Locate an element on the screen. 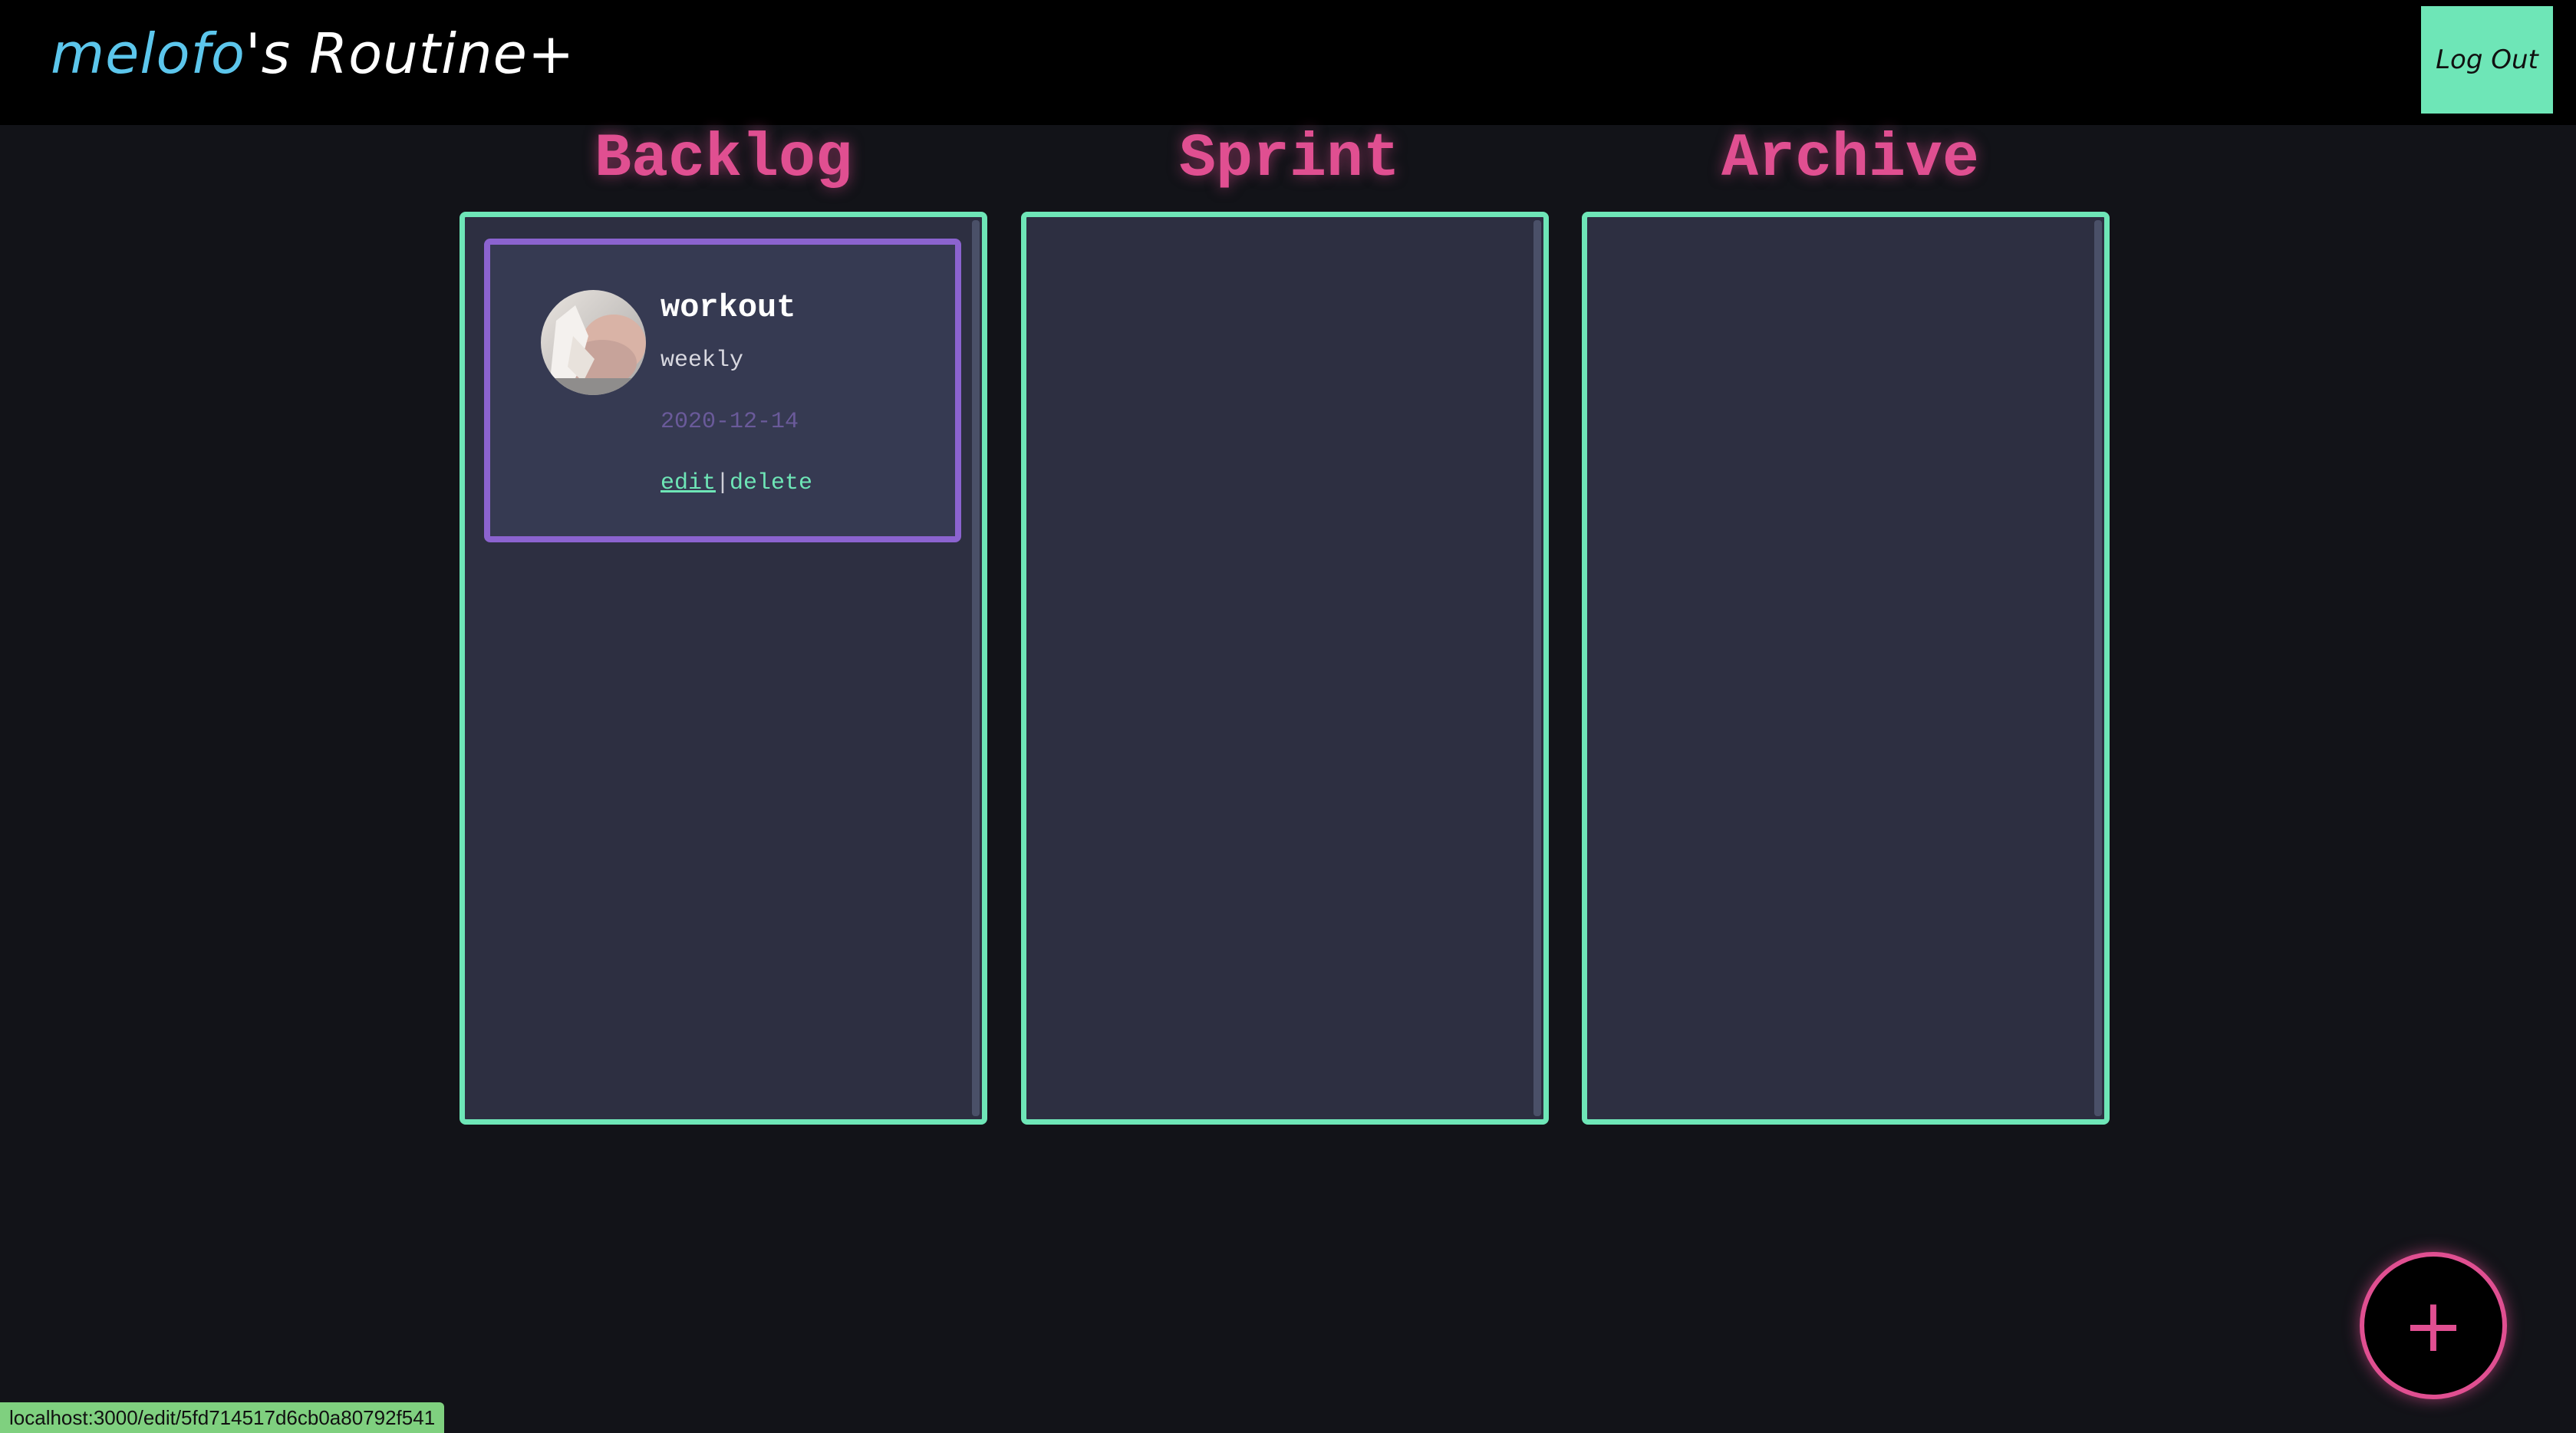  task-frequency: weekly is located at coordinates (702, 361).